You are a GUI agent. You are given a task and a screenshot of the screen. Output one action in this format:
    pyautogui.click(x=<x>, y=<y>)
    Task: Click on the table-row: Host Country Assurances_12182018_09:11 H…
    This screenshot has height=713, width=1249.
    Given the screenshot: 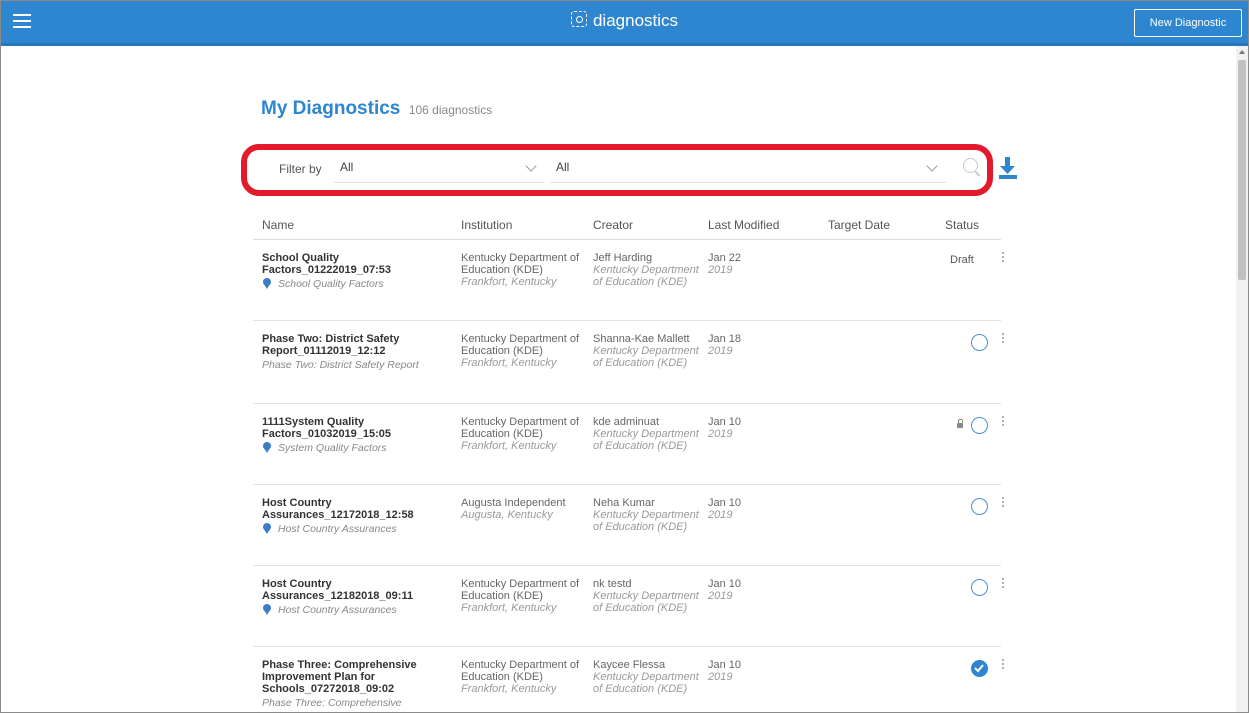 What is the action you would take?
    pyautogui.click(x=628, y=606)
    